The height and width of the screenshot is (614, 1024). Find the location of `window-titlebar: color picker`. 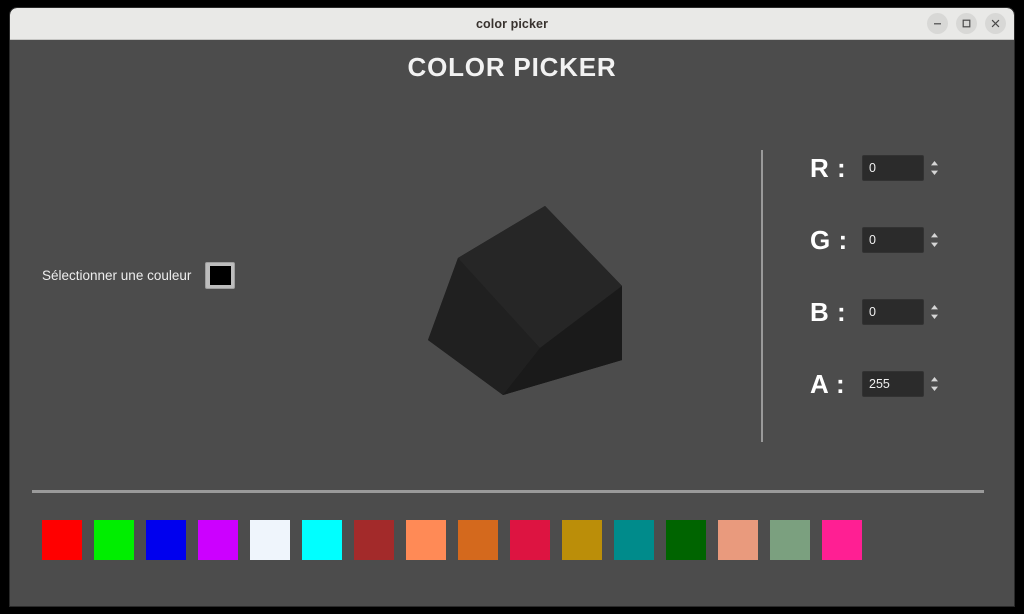

window-titlebar: color picker is located at coordinates (512, 24).